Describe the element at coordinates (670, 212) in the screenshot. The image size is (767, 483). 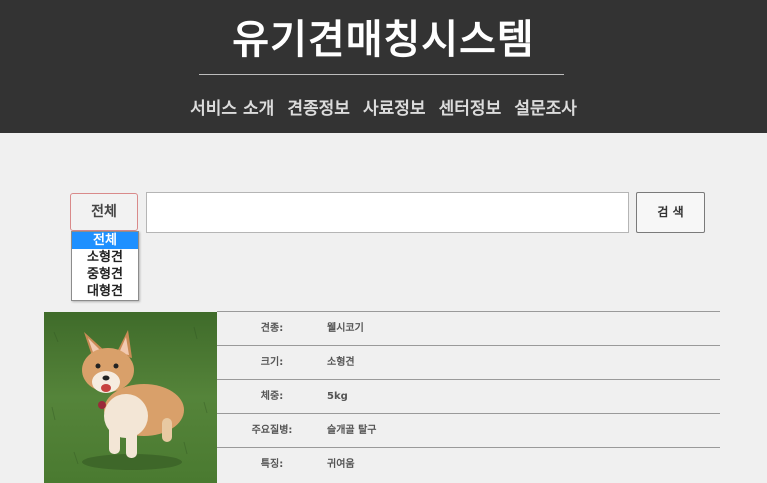
I see `search-button: 검 색` at that location.